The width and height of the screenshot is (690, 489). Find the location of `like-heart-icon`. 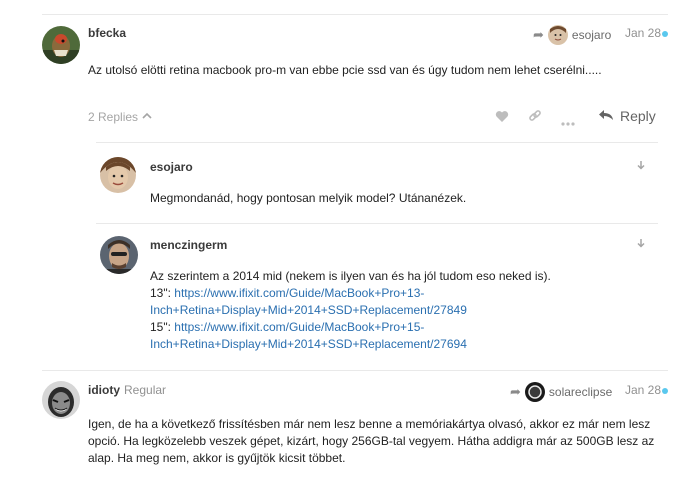

like-heart-icon is located at coordinates (502, 118).